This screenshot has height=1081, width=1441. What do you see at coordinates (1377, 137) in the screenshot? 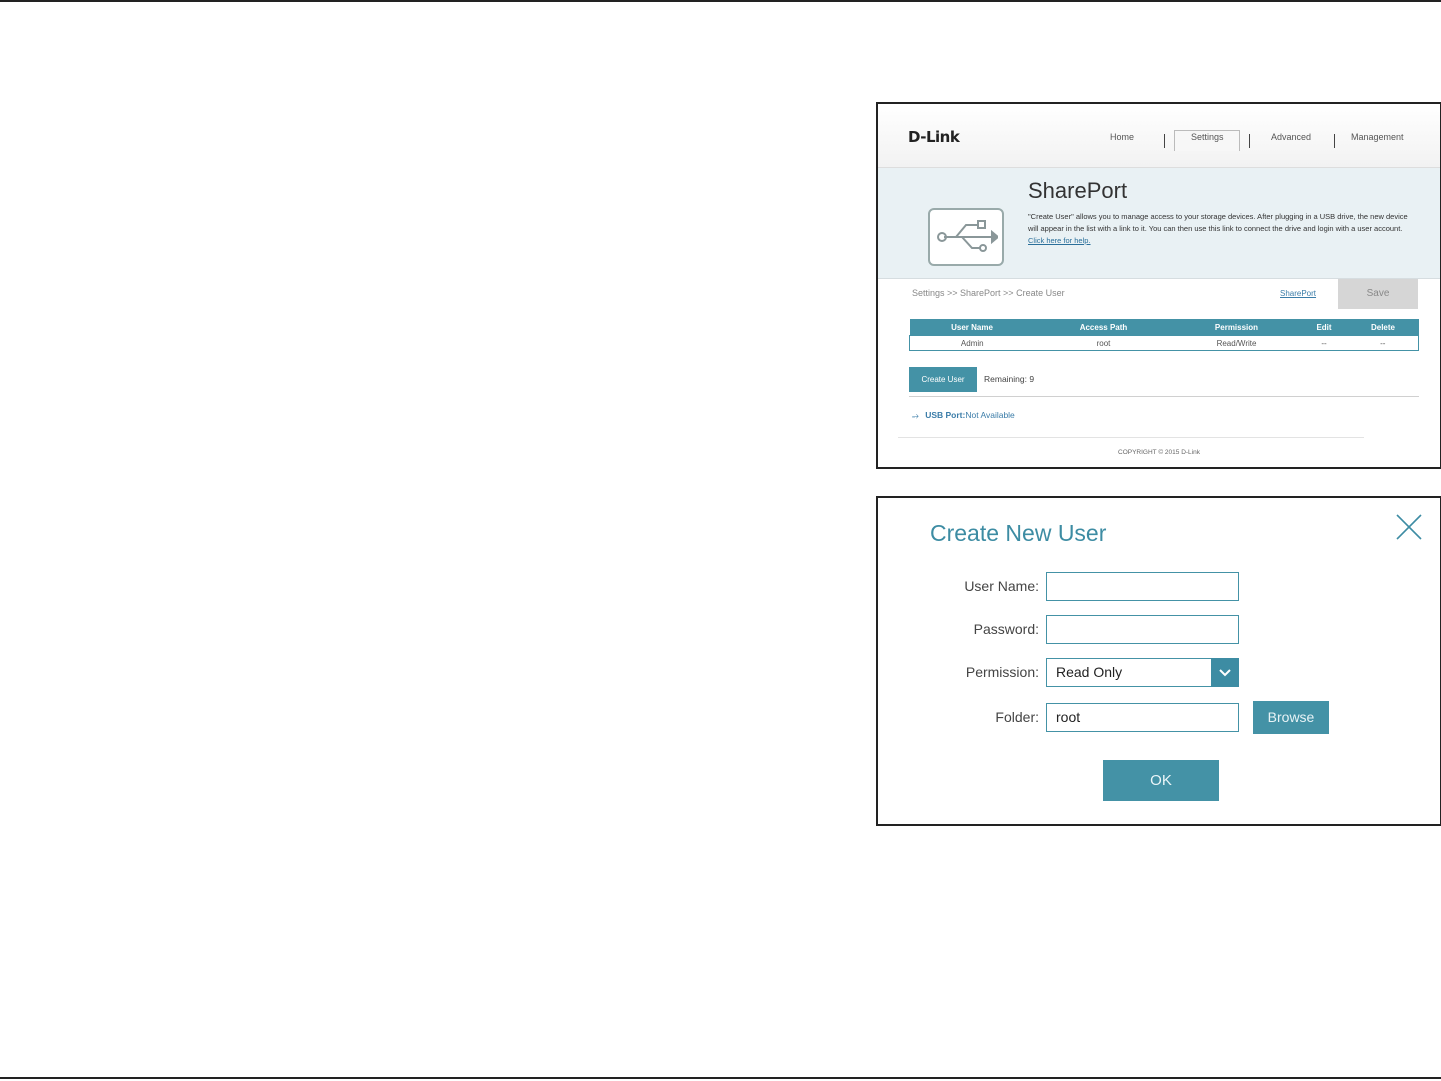
I see `nav-management: Management` at bounding box center [1377, 137].